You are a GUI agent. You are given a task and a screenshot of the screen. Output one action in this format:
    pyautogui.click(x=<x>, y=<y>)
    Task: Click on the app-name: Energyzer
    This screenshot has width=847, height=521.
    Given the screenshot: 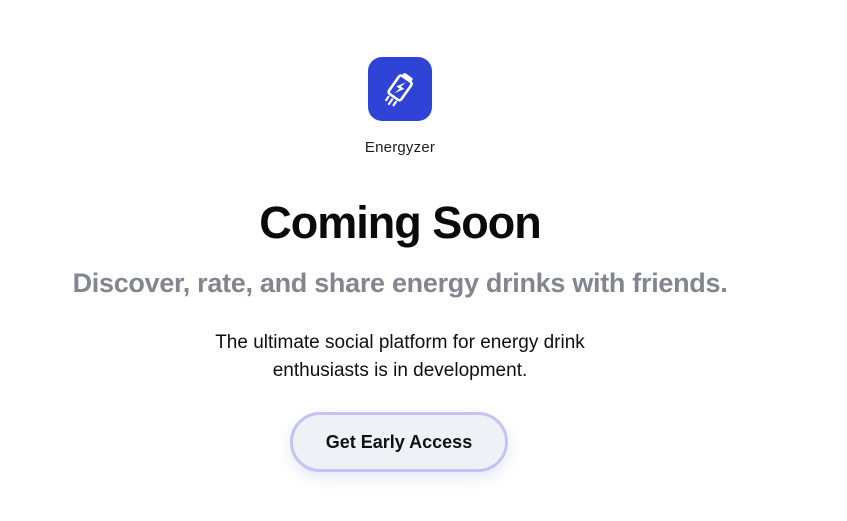 What is the action you would take?
    pyautogui.click(x=400, y=147)
    